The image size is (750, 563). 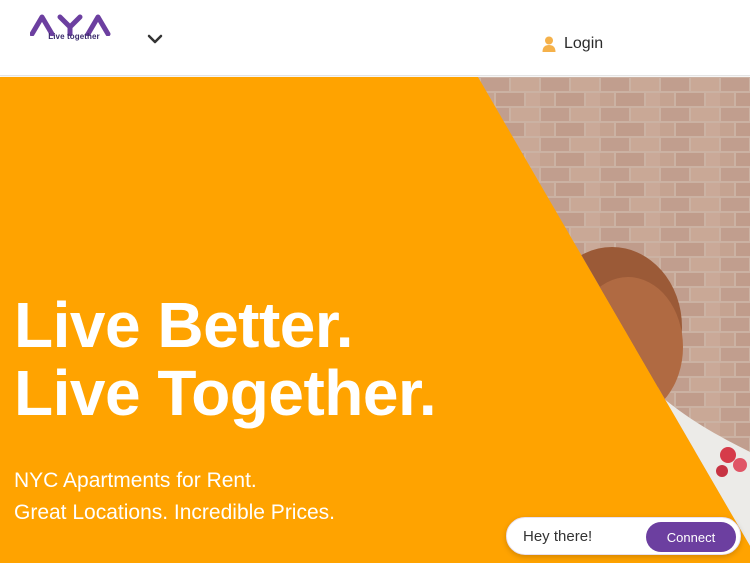 I want to click on chevron-down-icon, so click(x=155, y=39).